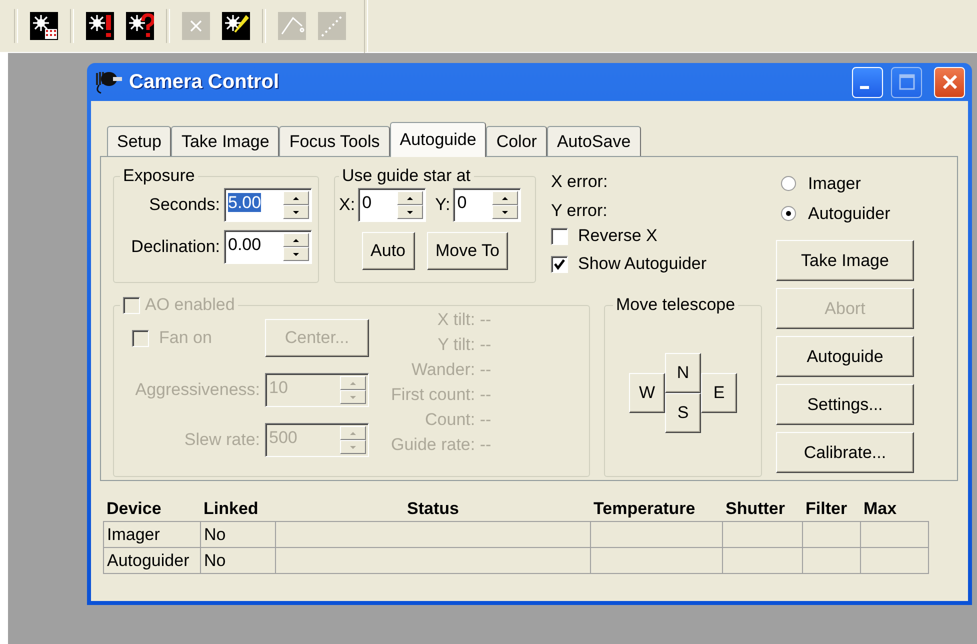 This screenshot has width=977, height=644. What do you see at coordinates (467, 251) in the screenshot?
I see `push-button: Move To` at bounding box center [467, 251].